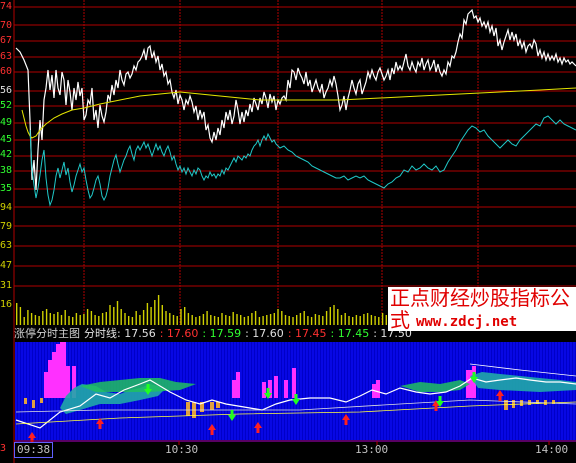 The image size is (576, 463). What do you see at coordinates (467, 322) in the screenshot?
I see `watermark-url: www.zdcj.net` at bounding box center [467, 322].